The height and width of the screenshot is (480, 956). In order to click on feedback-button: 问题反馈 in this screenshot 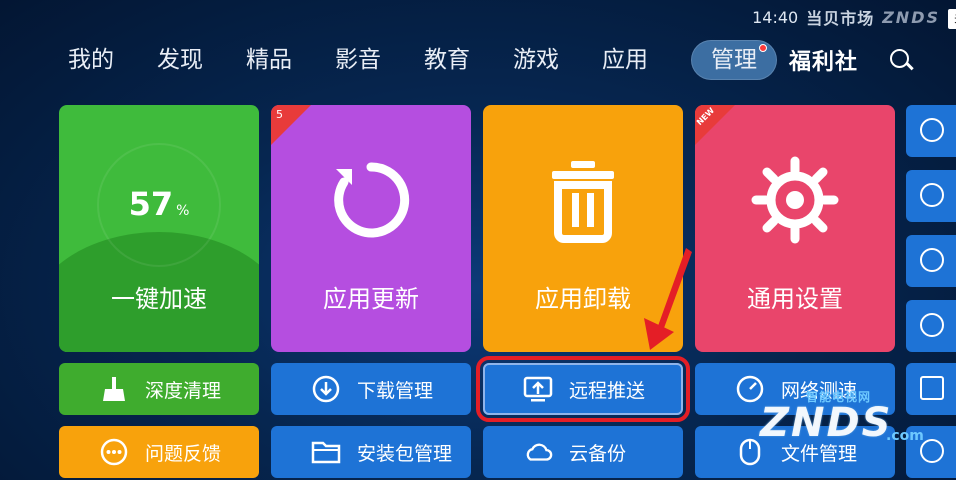, I will do `click(159, 452)`.